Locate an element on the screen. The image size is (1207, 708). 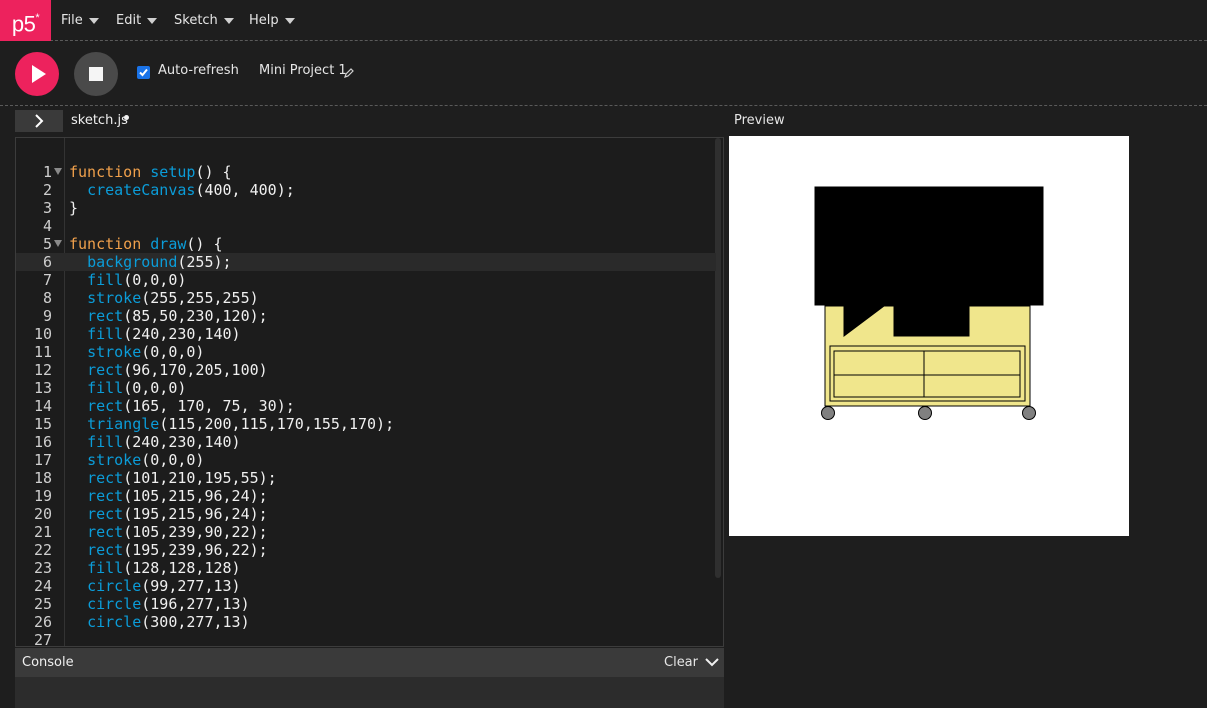
line-number: 8 is located at coordinates (47, 298).